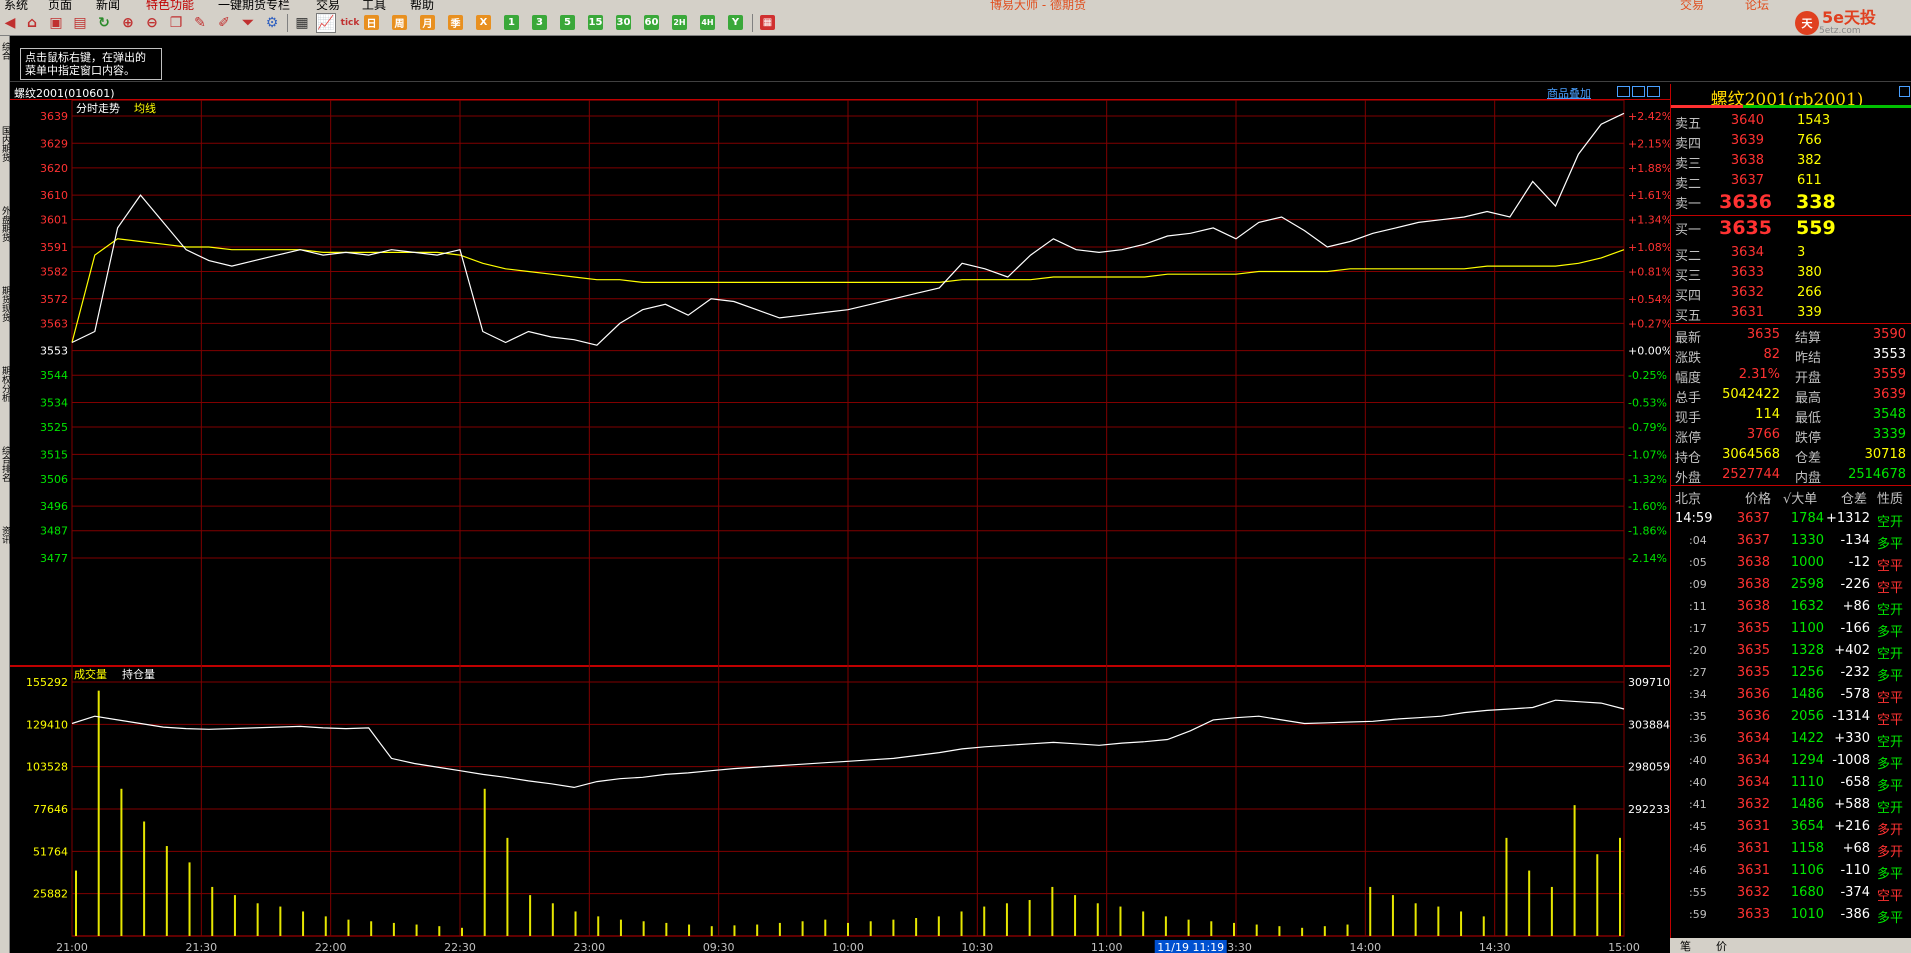 The image size is (1911, 953). I want to click on period-15-button: 15, so click(595, 22).